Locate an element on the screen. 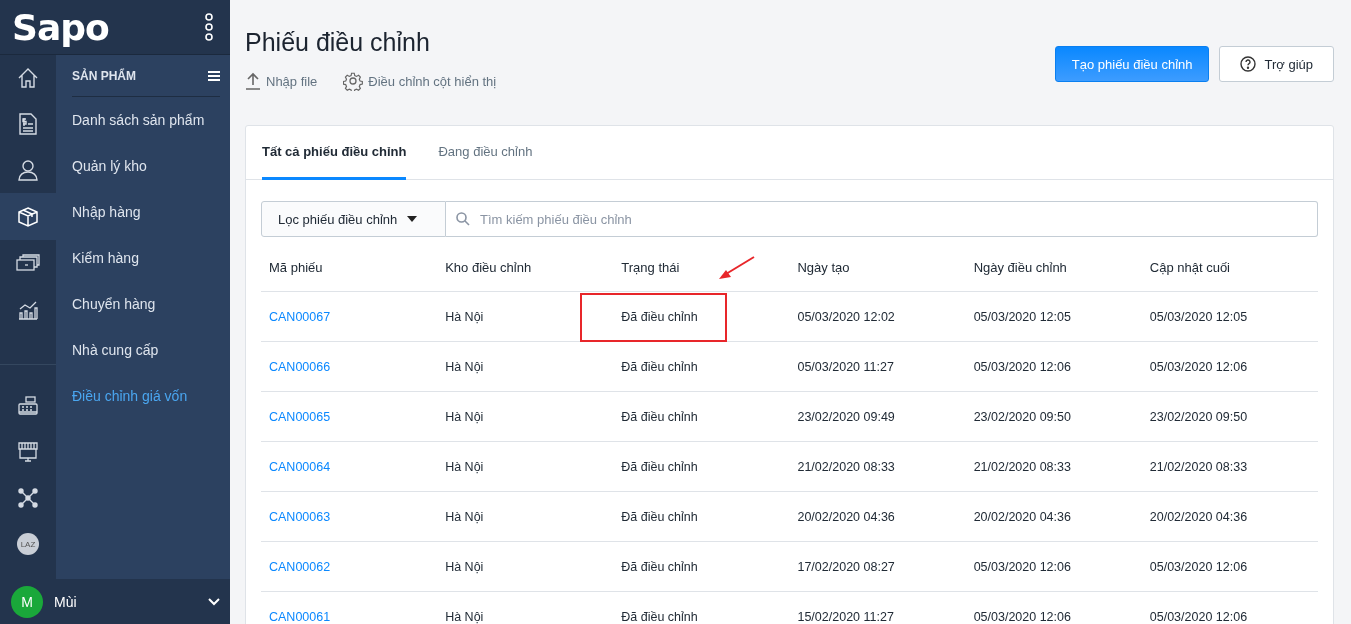 The width and height of the screenshot is (1351, 624). tab: Tất cả phiếu điều chỉnh is located at coordinates (334, 153).